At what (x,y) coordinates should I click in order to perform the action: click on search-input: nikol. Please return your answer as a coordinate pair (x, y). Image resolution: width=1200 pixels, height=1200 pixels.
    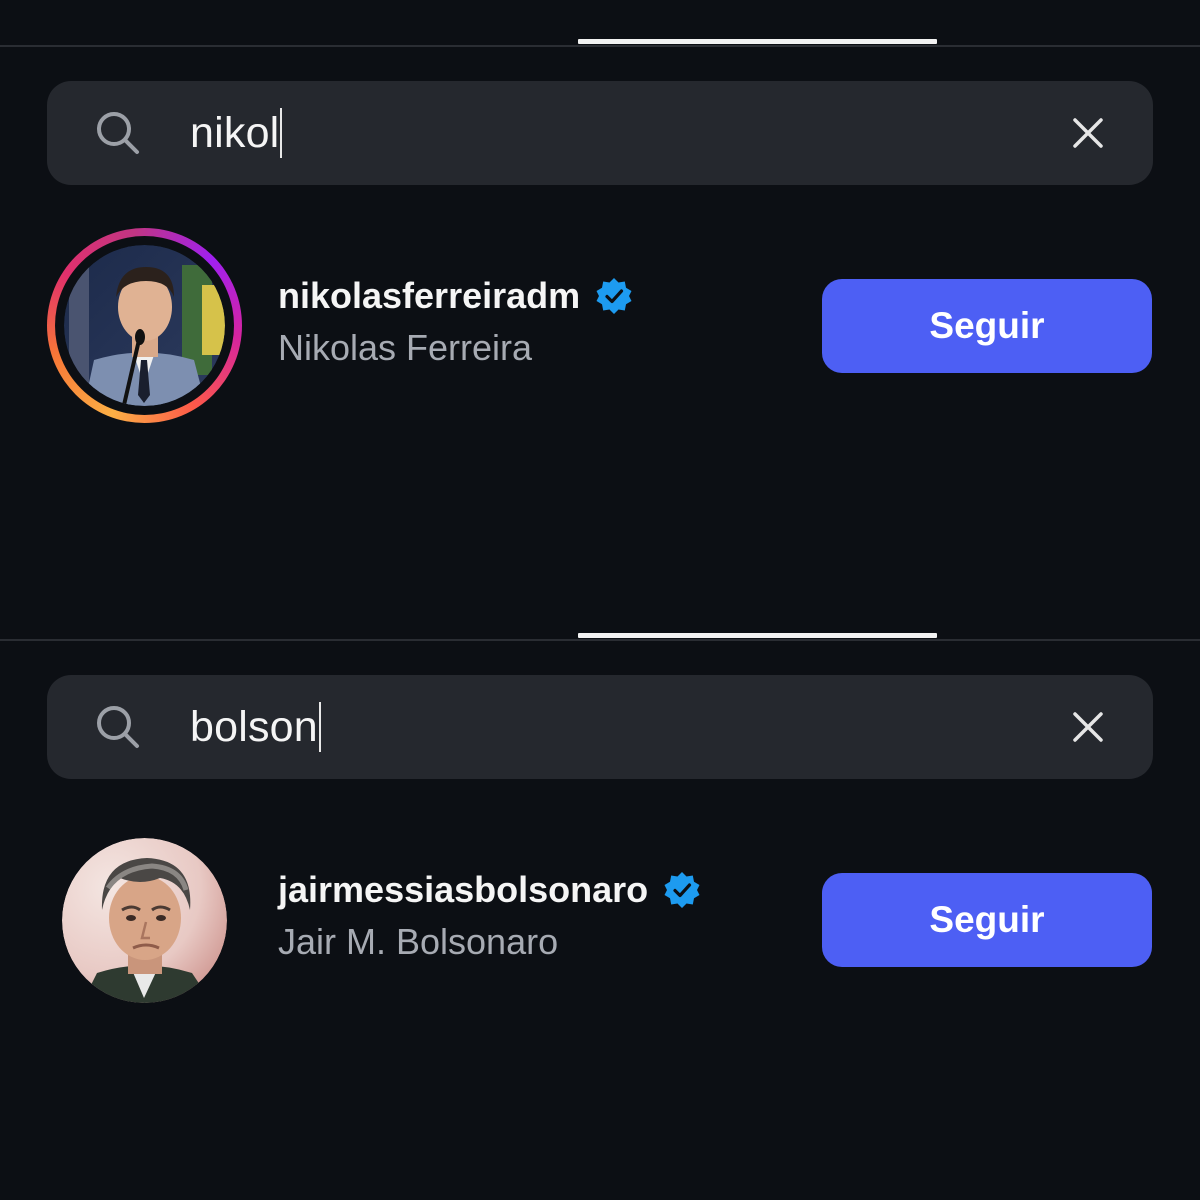
    Looking at the image, I should click on (236, 133).